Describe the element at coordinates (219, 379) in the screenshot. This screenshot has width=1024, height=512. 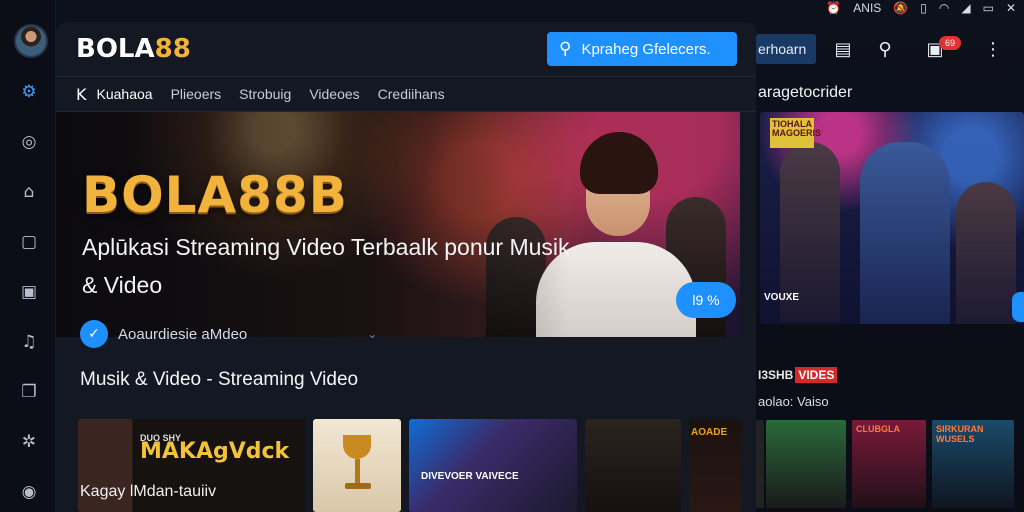
I see `section-title: Musik & Video - Streaming Video` at that location.